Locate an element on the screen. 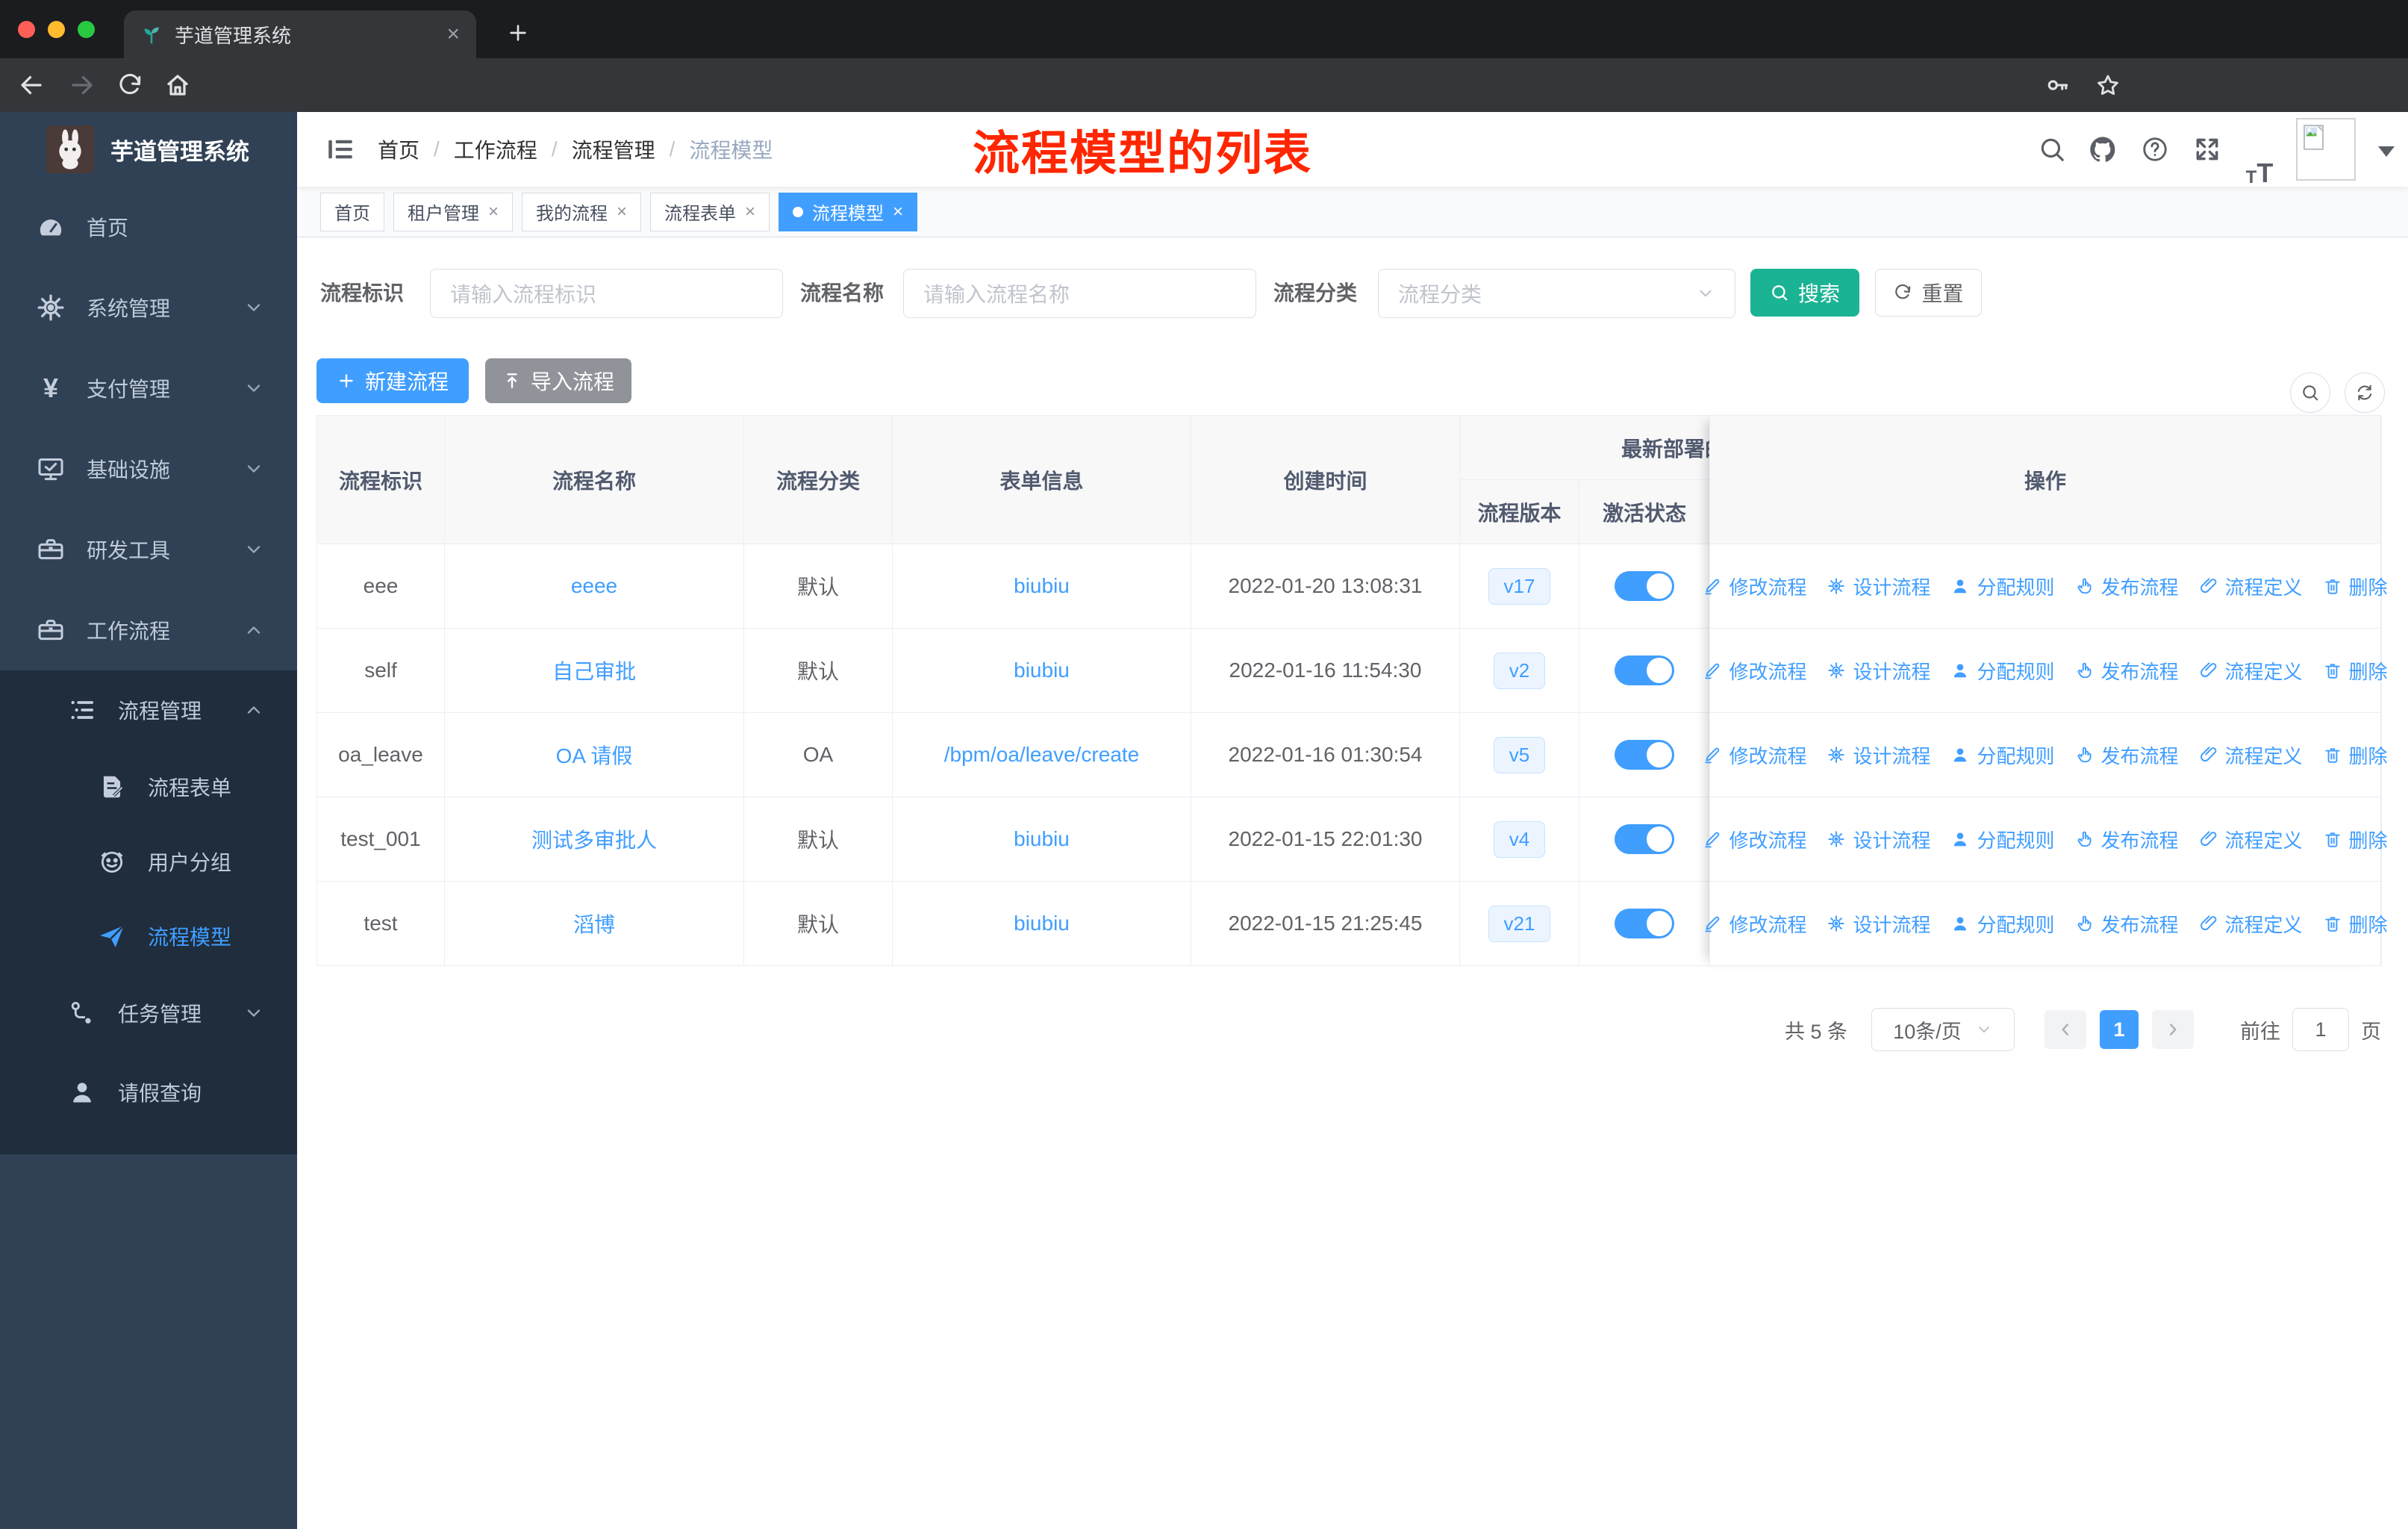 This screenshot has width=2408, height=1529. process-name-link: 自己审批 is located at coordinates (594, 672).